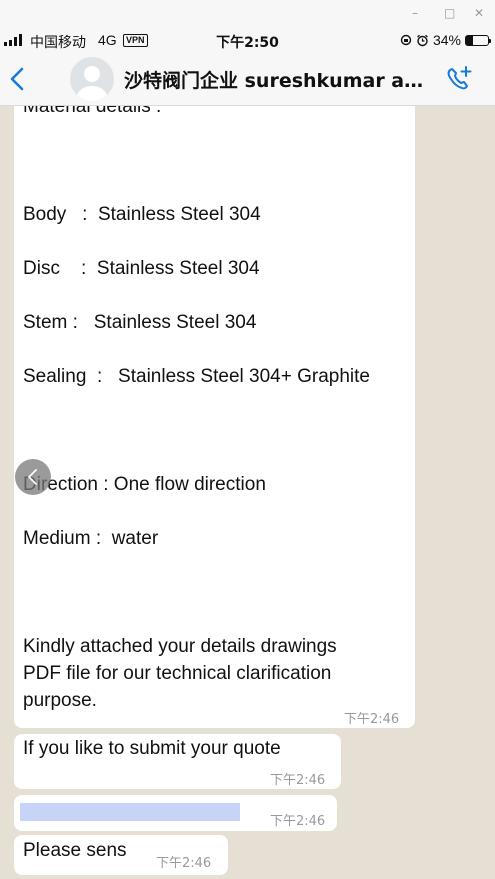 The width and height of the screenshot is (495, 879). Describe the element at coordinates (415, 13) in the screenshot. I see `minimize-button: –` at that location.